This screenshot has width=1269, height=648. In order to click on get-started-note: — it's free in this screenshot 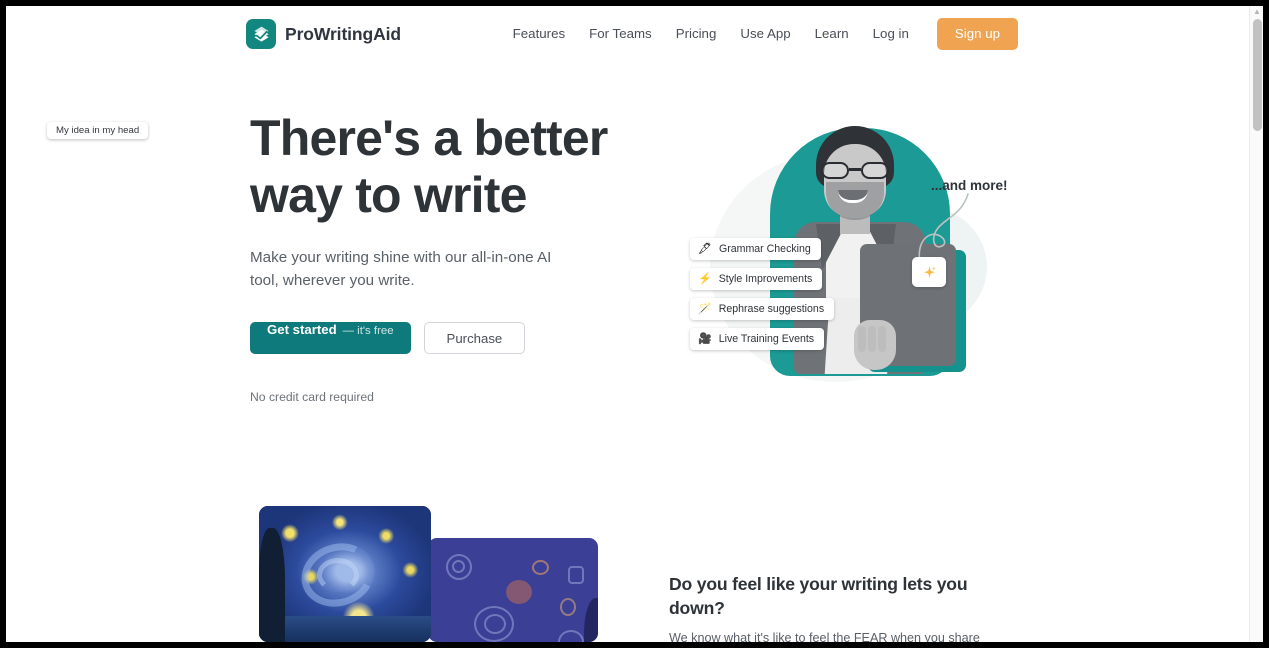, I will do `click(368, 331)`.